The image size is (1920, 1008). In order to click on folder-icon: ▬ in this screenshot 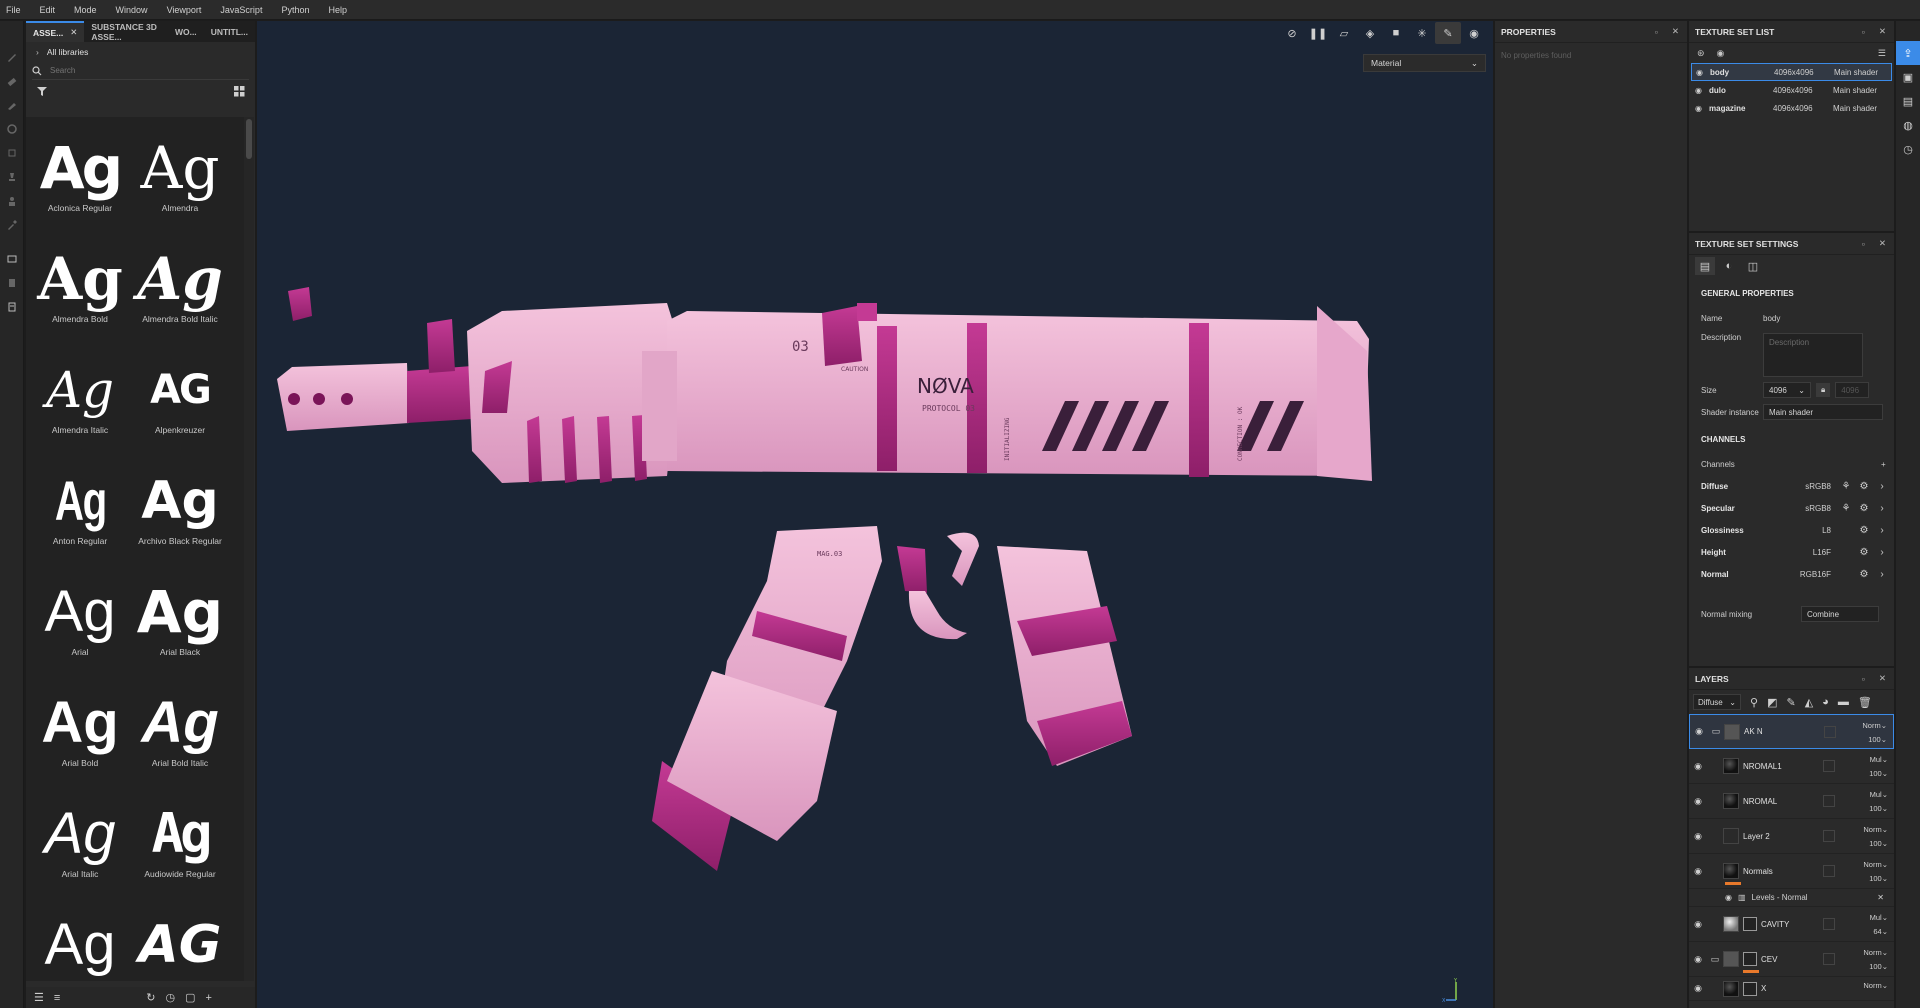, I will do `click(1843, 702)`.